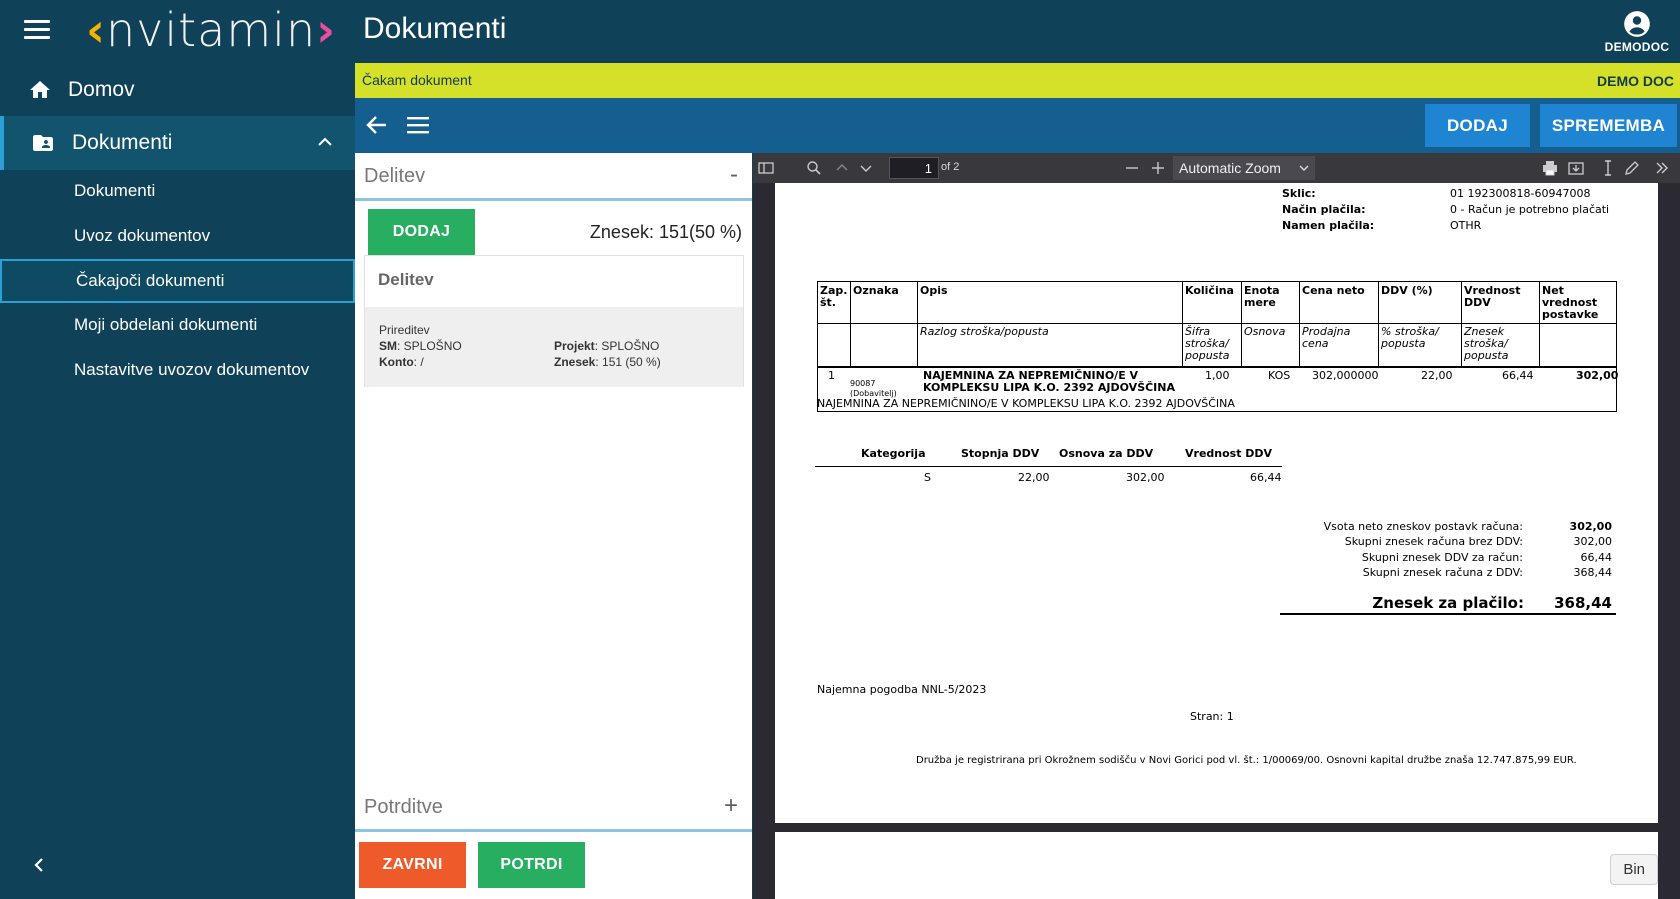 Image resolution: width=1680 pixels, height=899 pixels. Describe the element at coordinates (1423, 526) in the screenshot. I see `total-label: Vsota neto zneskov postavk računa:` at that location.